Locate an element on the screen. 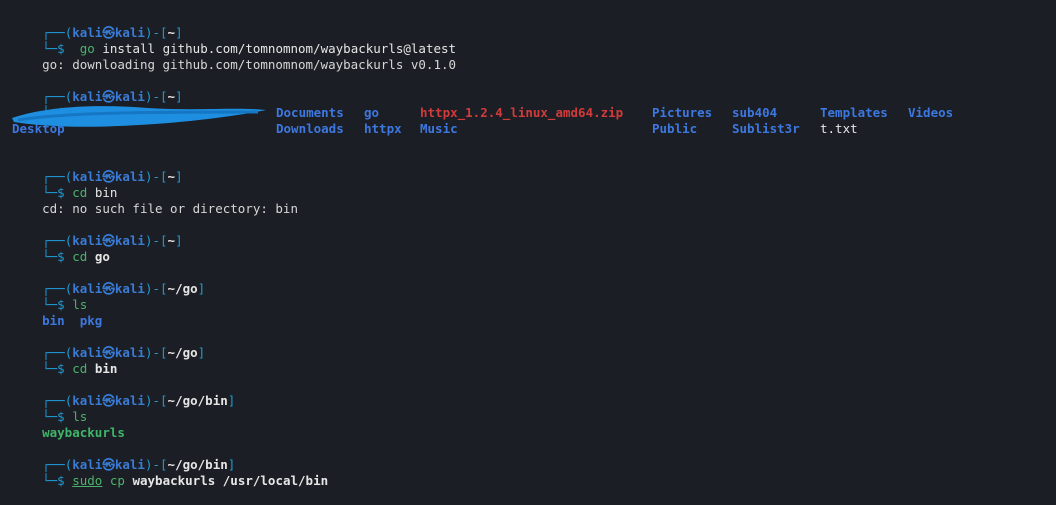  dir-templates: Templates is located at coordinates (854, 112).